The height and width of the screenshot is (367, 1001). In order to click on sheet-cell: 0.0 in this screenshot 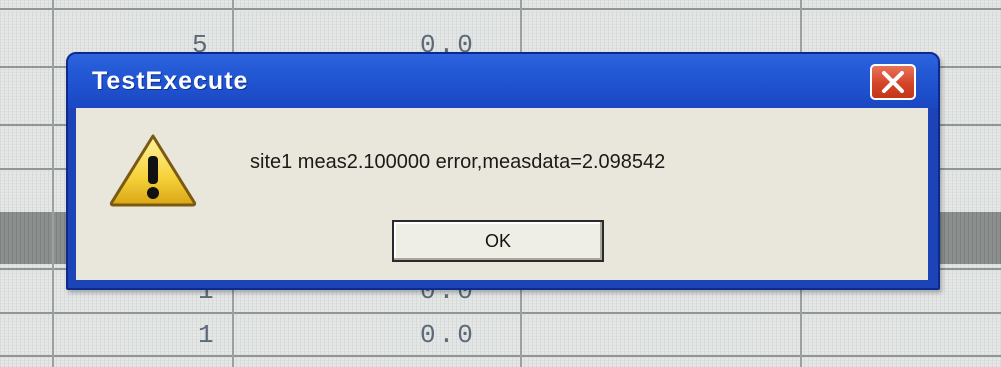, I will do `click(448, 335)`.